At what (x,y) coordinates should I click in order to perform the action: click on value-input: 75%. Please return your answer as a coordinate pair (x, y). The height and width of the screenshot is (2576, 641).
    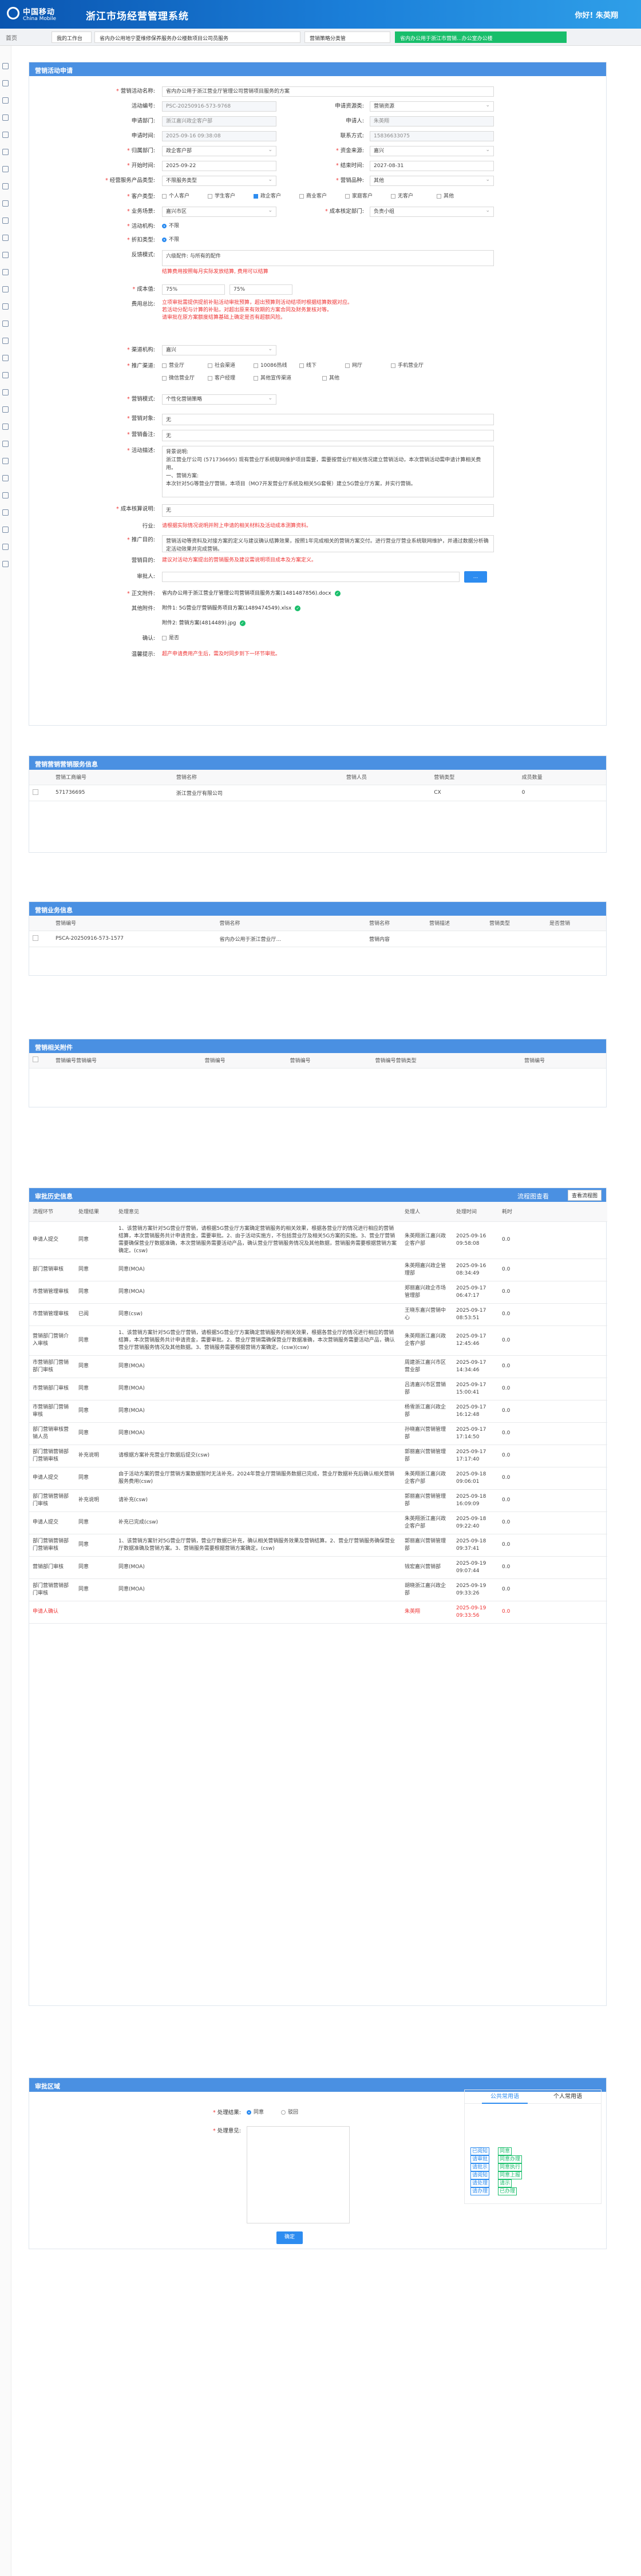
    Looking at the image, I should click on (193, 289).